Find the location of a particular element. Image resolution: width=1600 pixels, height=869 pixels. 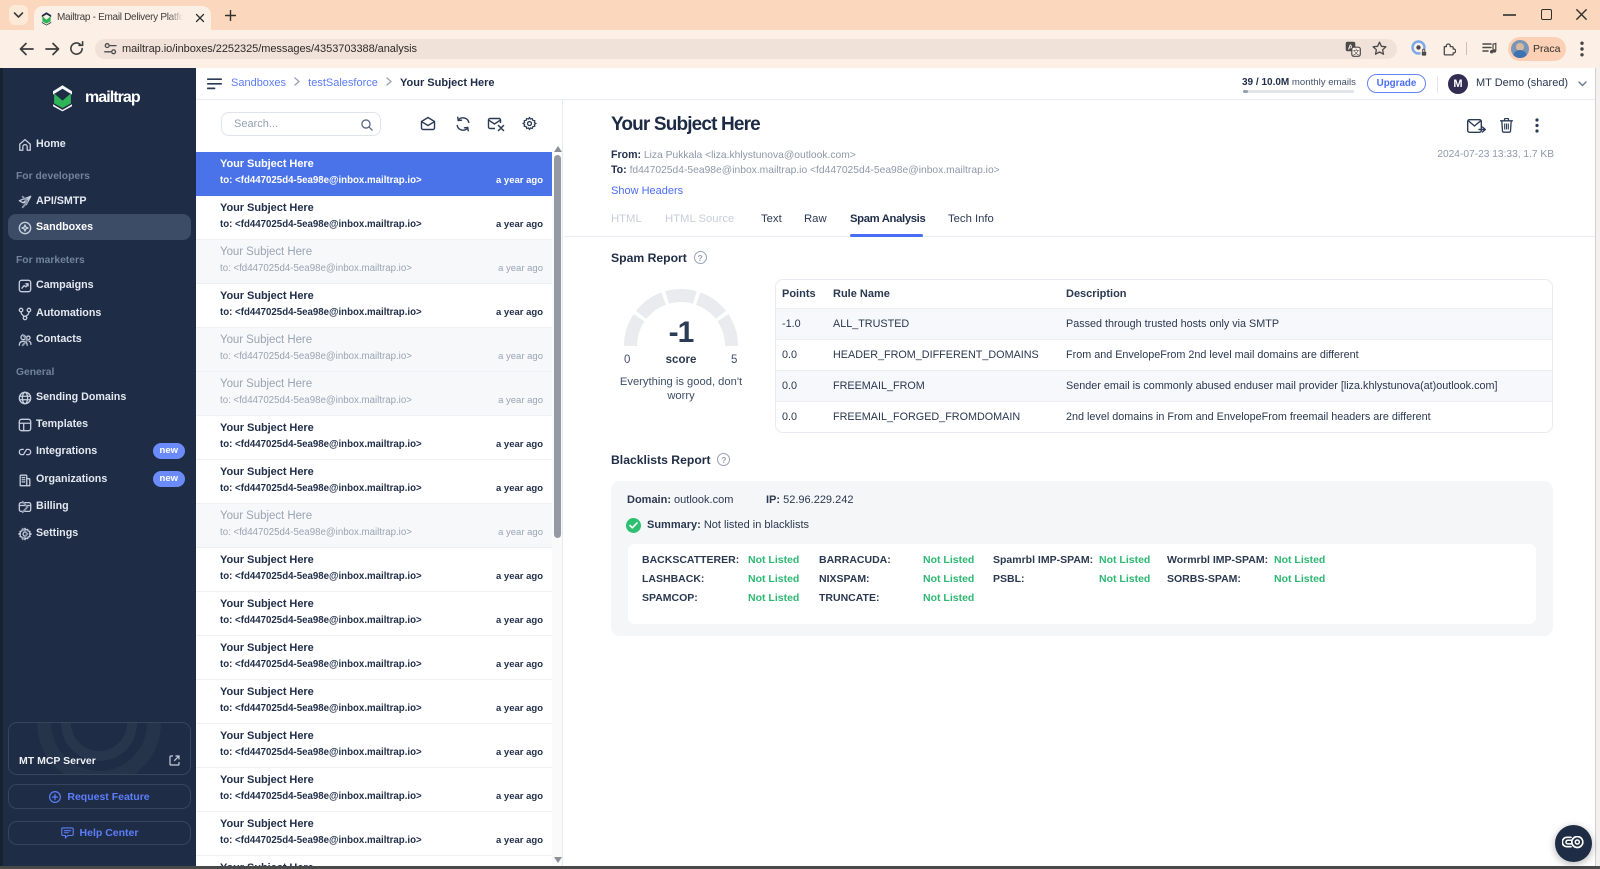

svg-text: 文 is located at coordinates (1356, 51).